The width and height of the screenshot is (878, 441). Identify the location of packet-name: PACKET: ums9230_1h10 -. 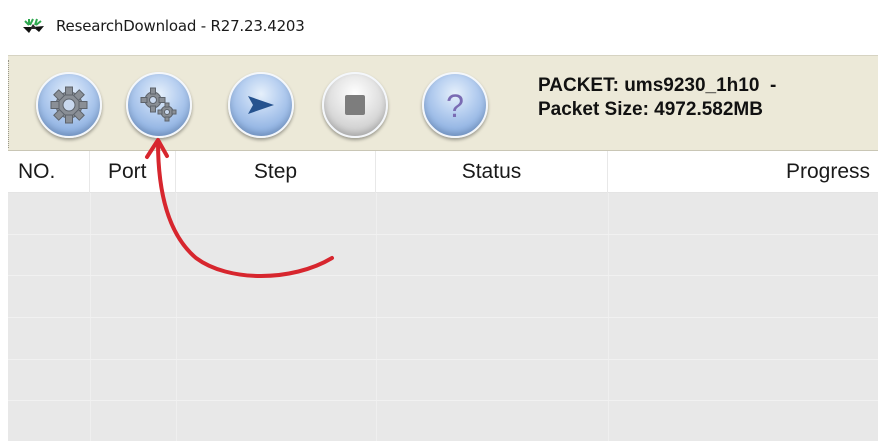
(657, 85).